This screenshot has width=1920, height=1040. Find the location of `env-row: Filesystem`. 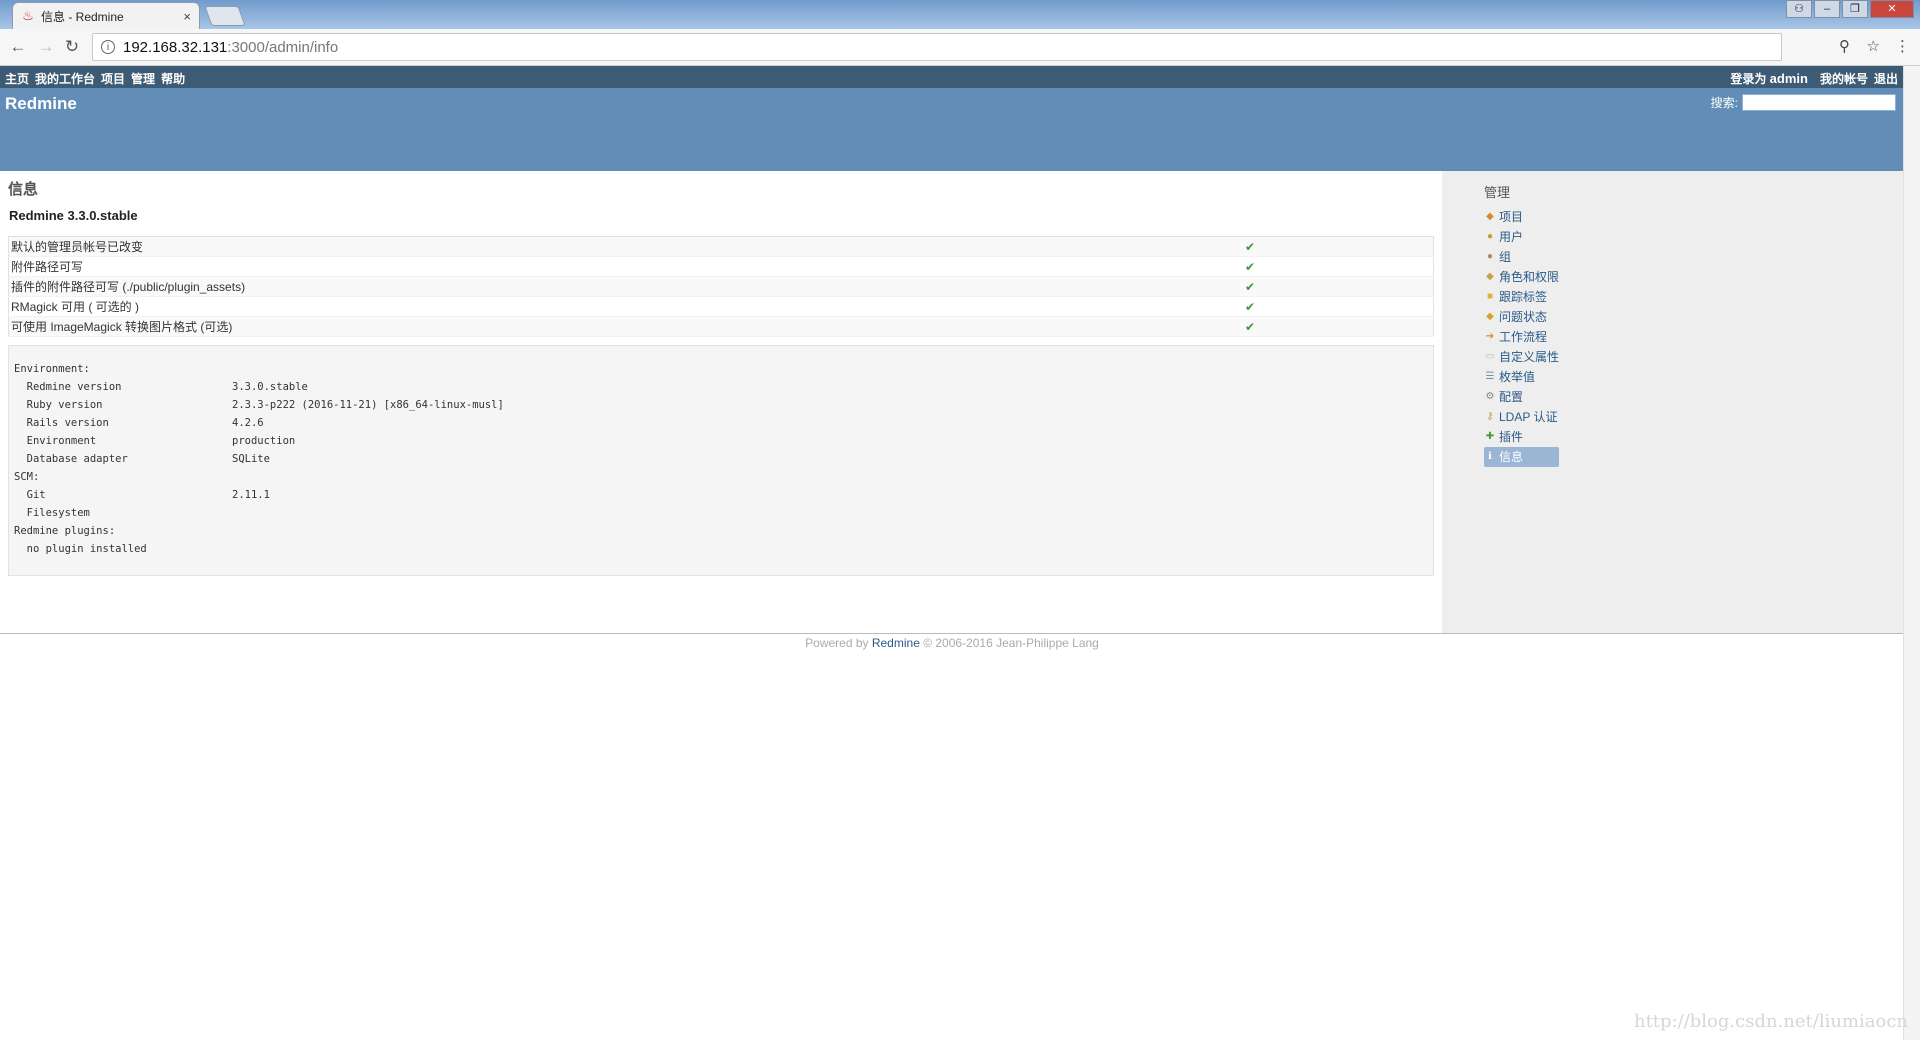

env-row: Filesystem is located at coordinates (721, 513).